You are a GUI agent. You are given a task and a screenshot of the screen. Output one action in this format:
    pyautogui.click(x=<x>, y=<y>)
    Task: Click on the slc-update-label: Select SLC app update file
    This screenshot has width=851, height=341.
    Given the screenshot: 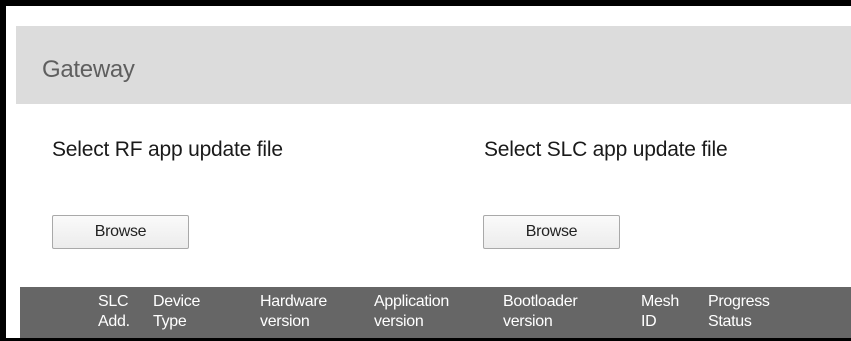 What is the action you would take?
    pyautogui.click(x=606, y=149)
    